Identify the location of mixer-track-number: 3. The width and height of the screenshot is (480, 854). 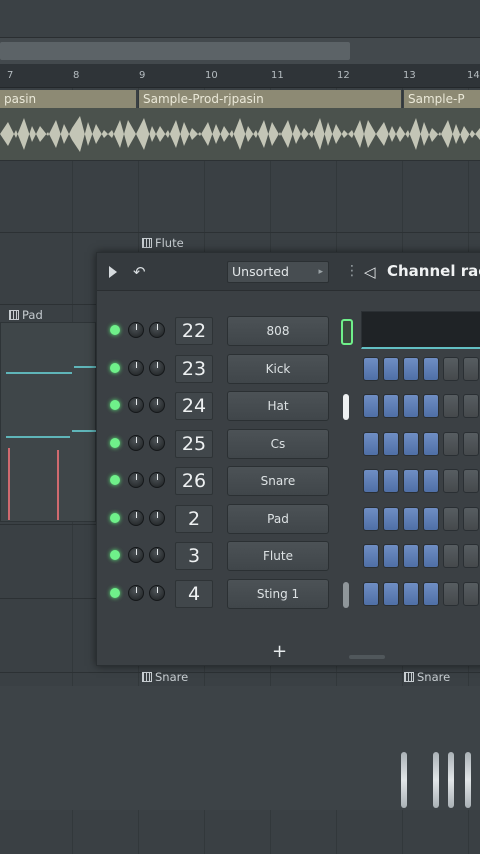
(194, 556).